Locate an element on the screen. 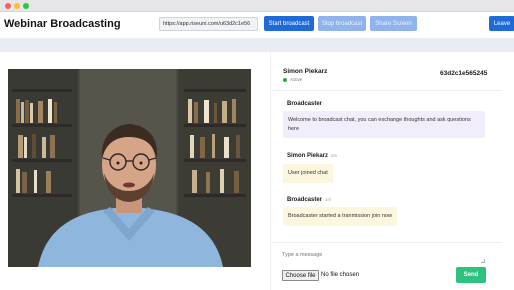 This screenshot has height=290, width=514. close-window-icon is located at coordinates (8, 6).